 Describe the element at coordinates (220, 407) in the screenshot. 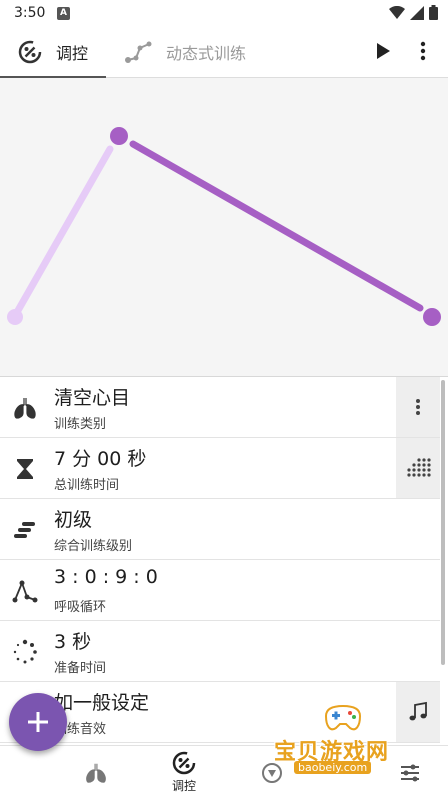

I see `list-item-training-type: 清空心目 训练类别` at that location.